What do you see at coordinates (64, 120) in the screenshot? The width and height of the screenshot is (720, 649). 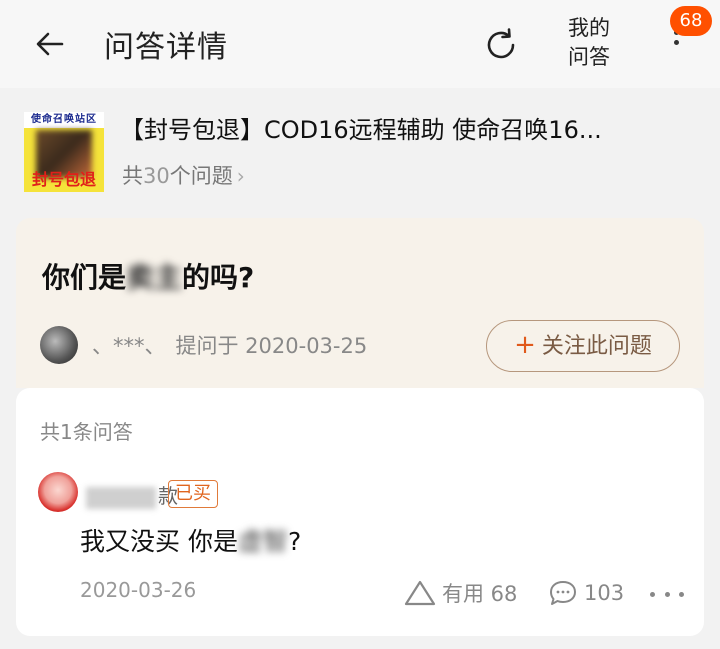 I see `thumb-text-top: 使命召唤站区` at bounding box center [64, 120].